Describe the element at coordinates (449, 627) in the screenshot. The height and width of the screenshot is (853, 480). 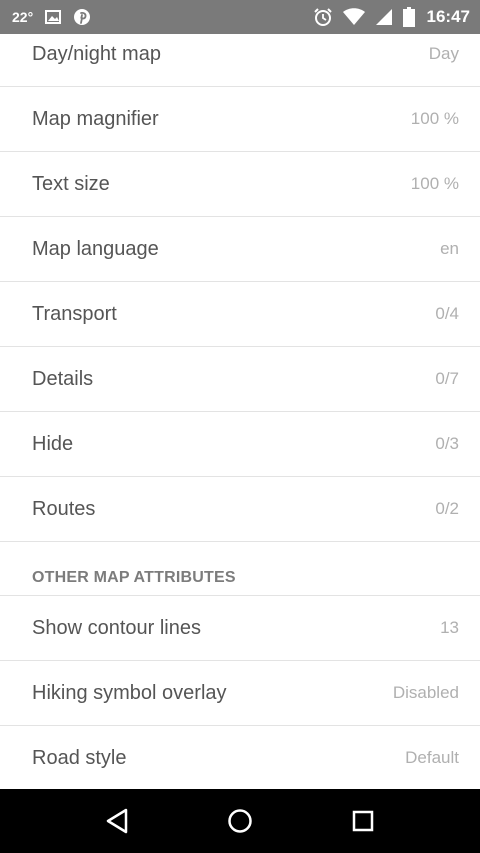
I see `setting-value: 13` at that location.